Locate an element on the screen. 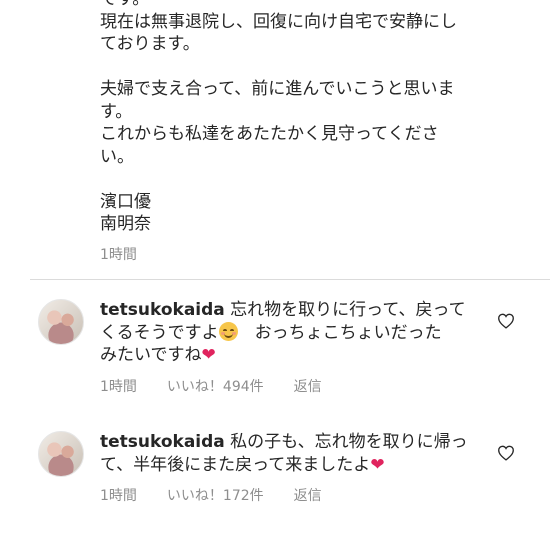 Image resolution: width=550 pixels, height=534 pixels. comment-meta: 1時間 いいね！494件 返信 is located at coordinates (226, 386).